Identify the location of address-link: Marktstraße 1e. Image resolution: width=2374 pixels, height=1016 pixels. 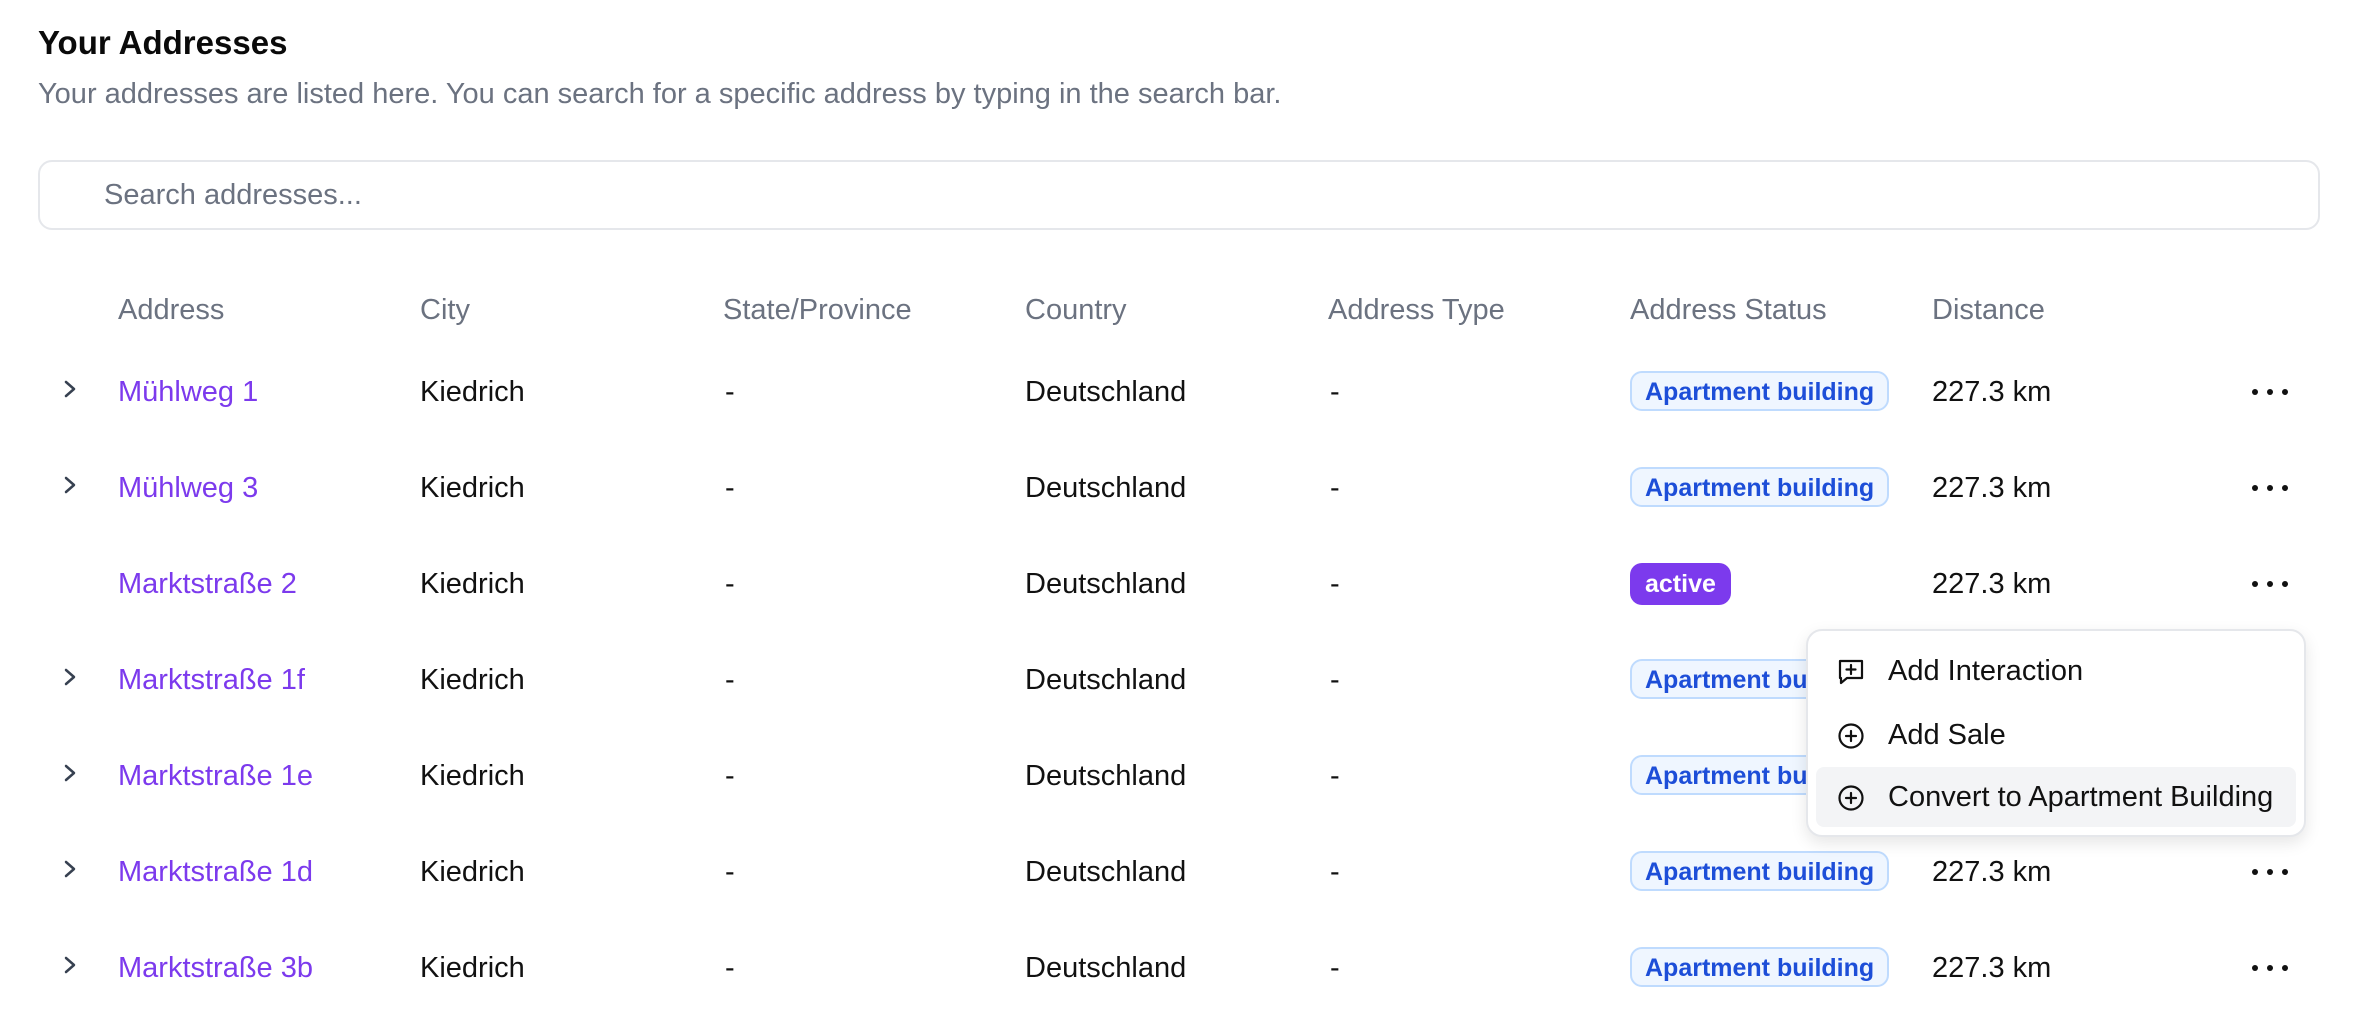
(215, 776).